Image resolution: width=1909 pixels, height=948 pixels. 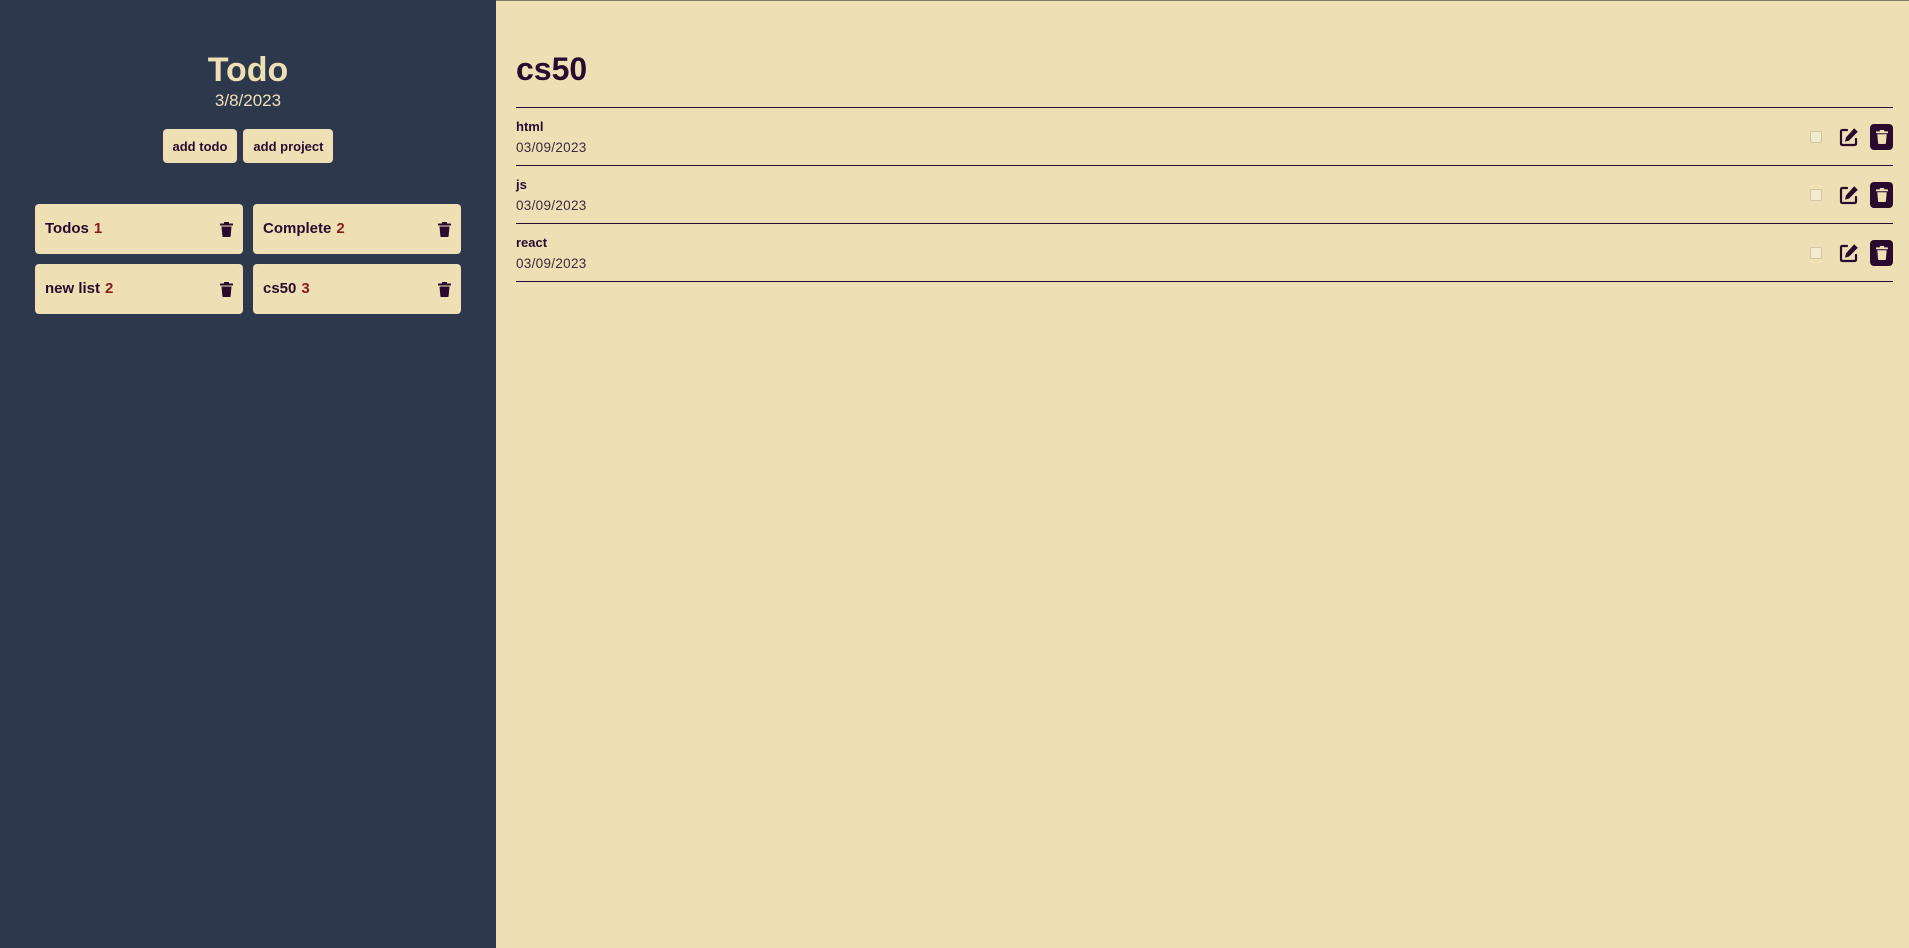 I want to click on project-name: new list 2, so click(x=79, y=289).